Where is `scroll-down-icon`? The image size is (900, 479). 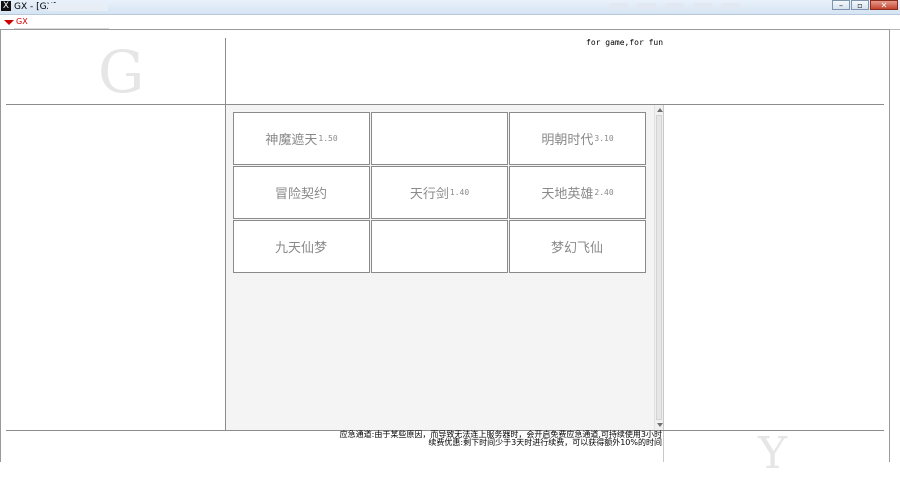
scroll-down-icon is located at coordinates (660, 425).